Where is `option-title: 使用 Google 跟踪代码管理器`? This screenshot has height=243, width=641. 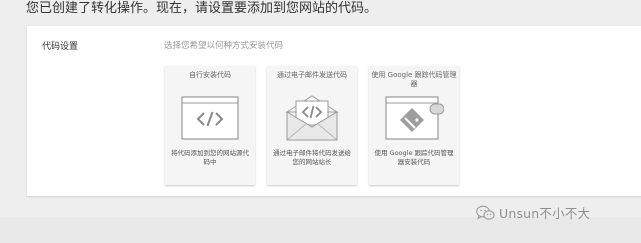 option-title: 使用 Google 跟踪代码管理器 is located at coordinates (414, 79).